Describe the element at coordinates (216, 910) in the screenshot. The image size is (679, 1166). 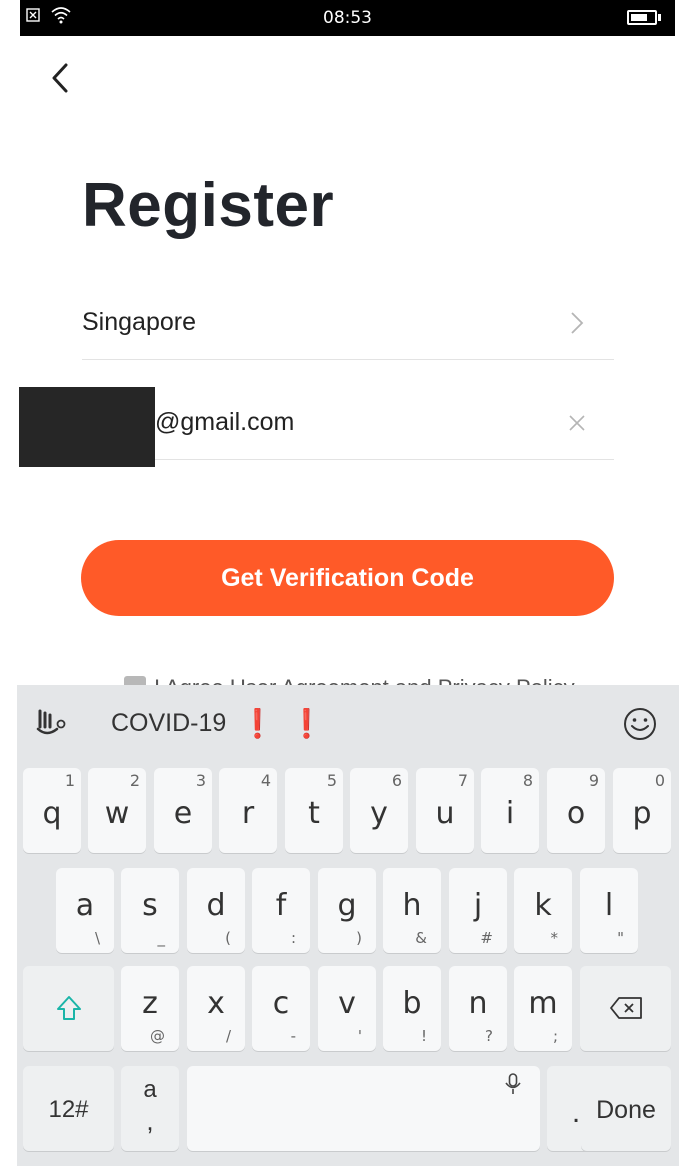
I see `key-d: d(` at that location.